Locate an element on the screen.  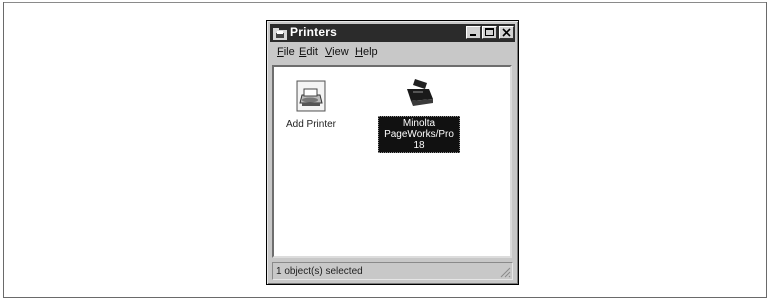
printer-item-minolta: Minolta PageWorks/Pro 18 is located at coordinates (419, 114).